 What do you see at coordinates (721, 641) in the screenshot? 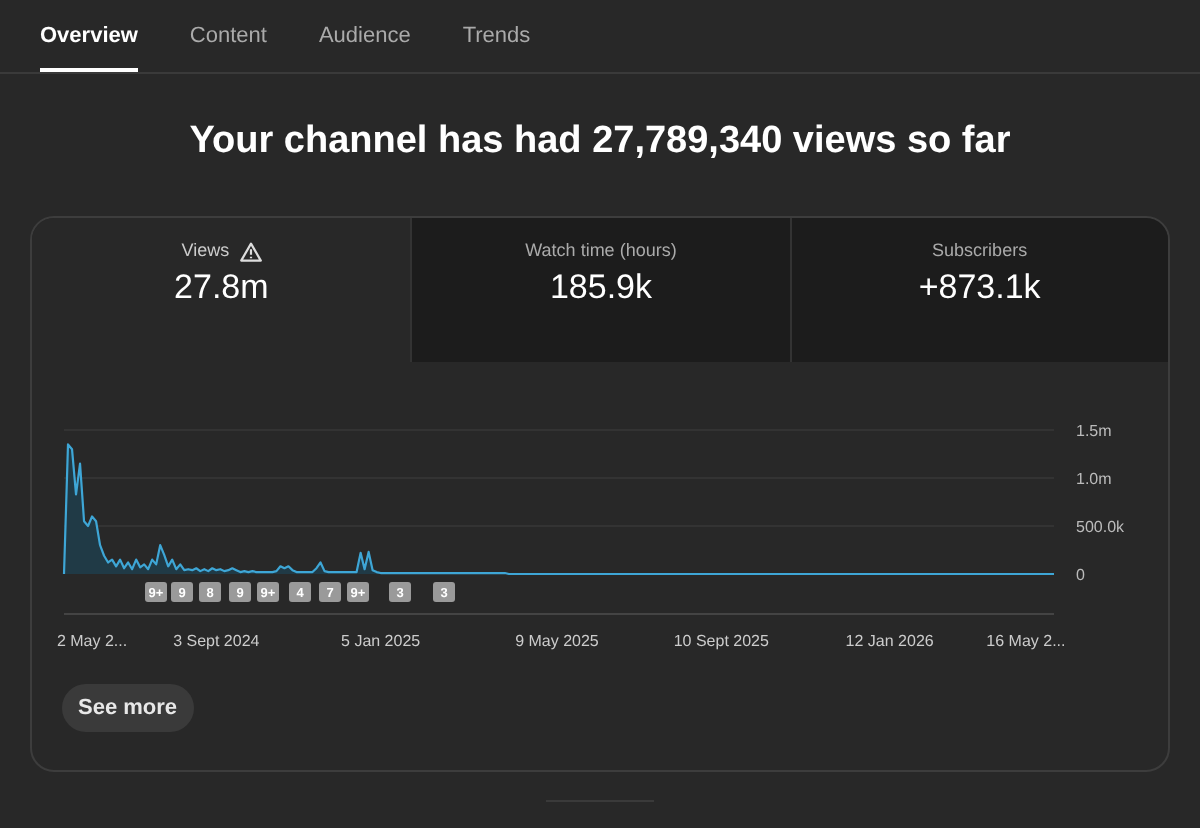
I see `x-tick-label: 10 Sept 2025` at bounding box center [721, 641].